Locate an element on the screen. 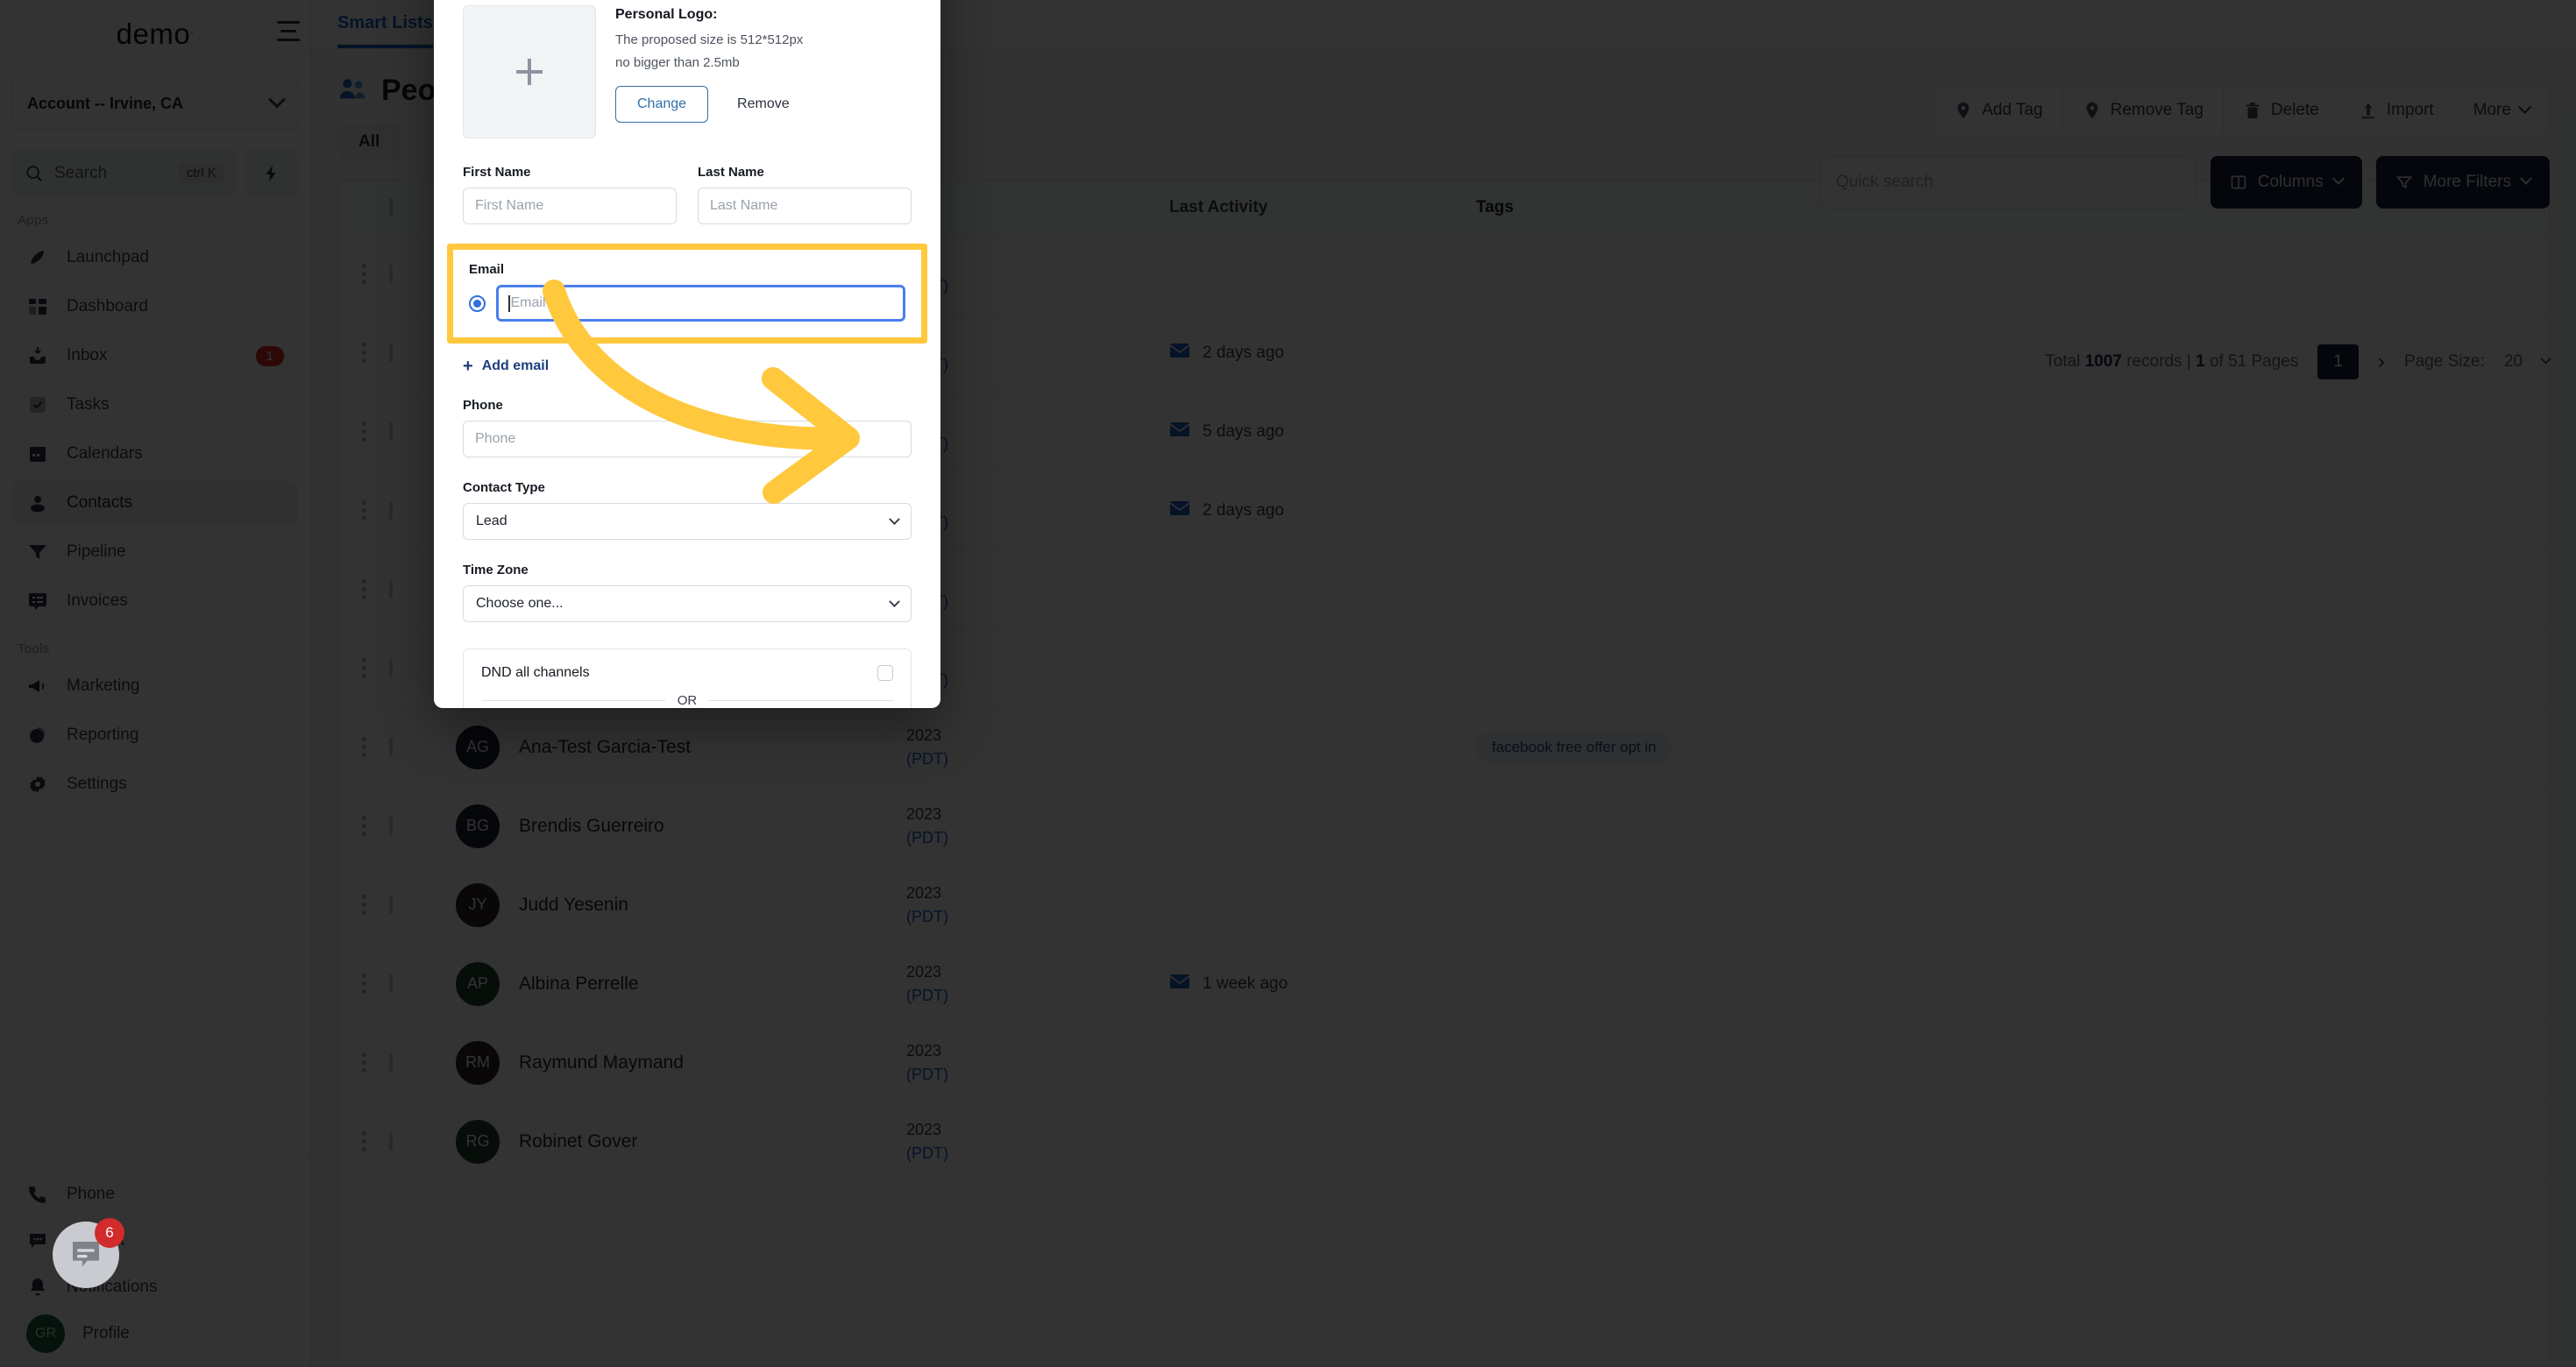  add-tag-button: Add Tag is located at coordinates (1998, 111).